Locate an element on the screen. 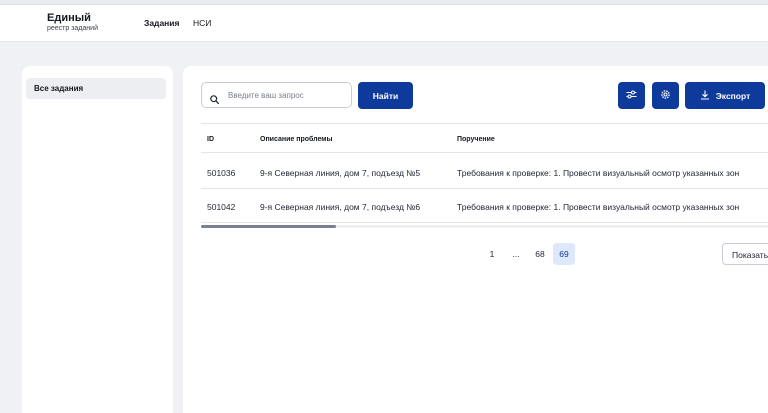 The image size is (768, 413). nav-tasks: Задания is located at coordinates (162, 23).